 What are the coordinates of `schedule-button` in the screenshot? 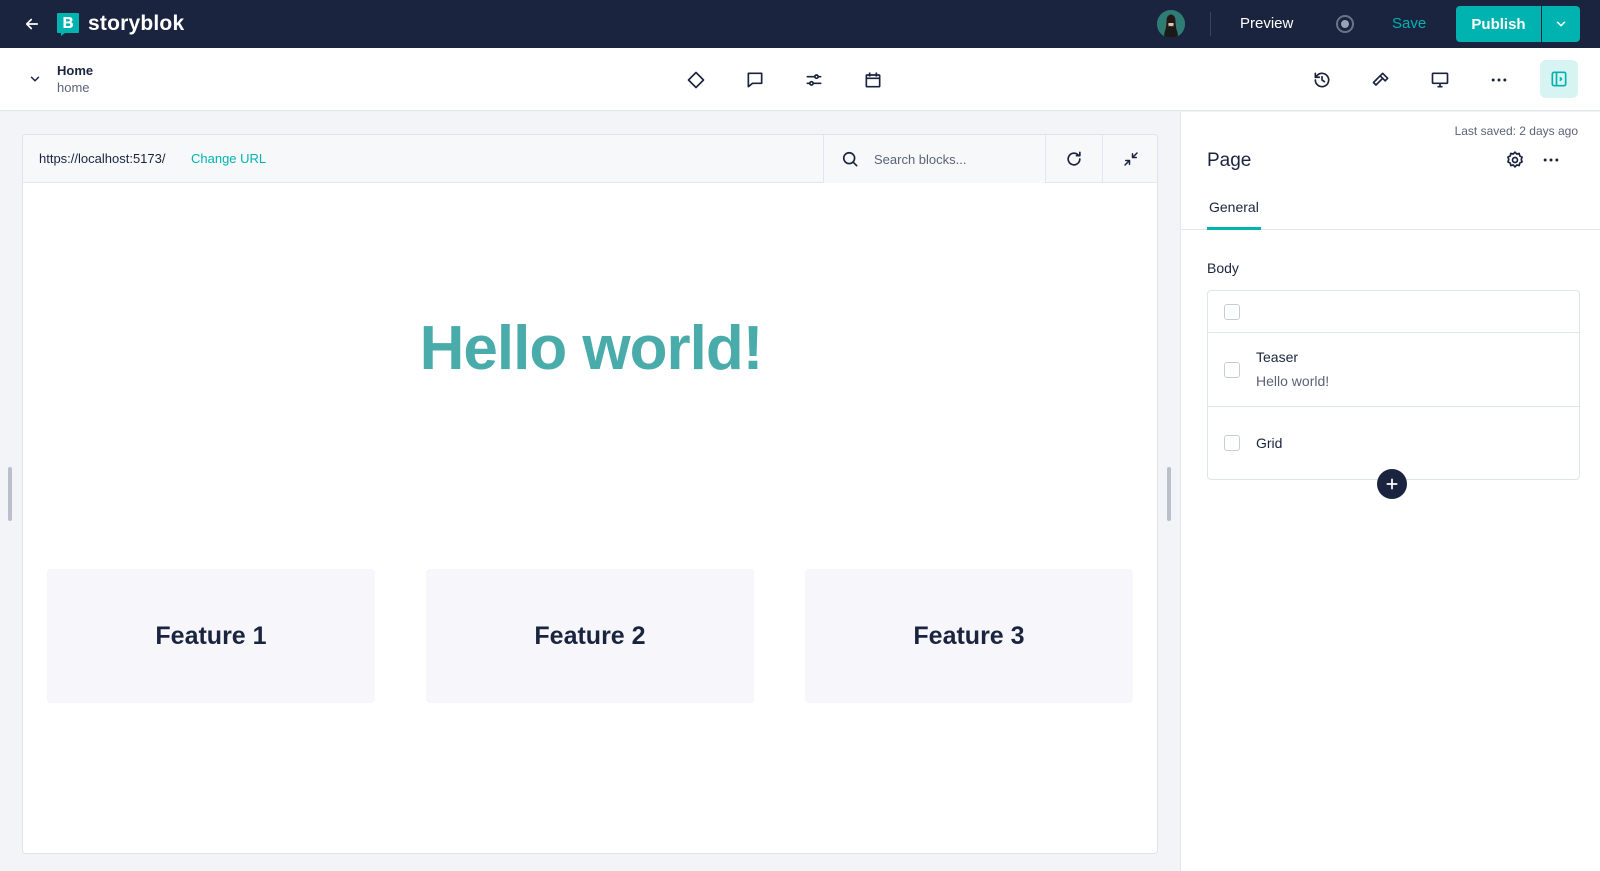 It's located at (873, 80).